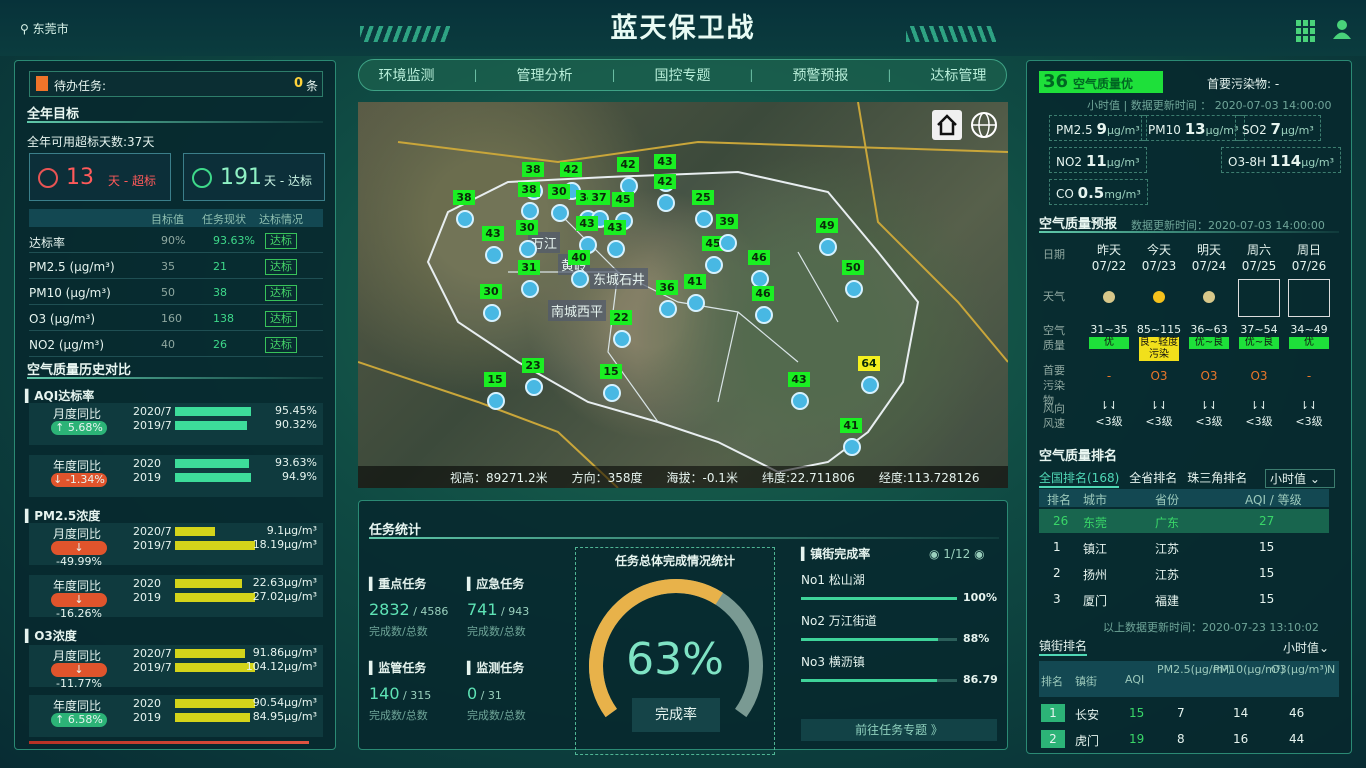  What do you see at coordinates (599, 197) in the screenshot?
I see `station-marker: 37` at bounding box center [599, 197].